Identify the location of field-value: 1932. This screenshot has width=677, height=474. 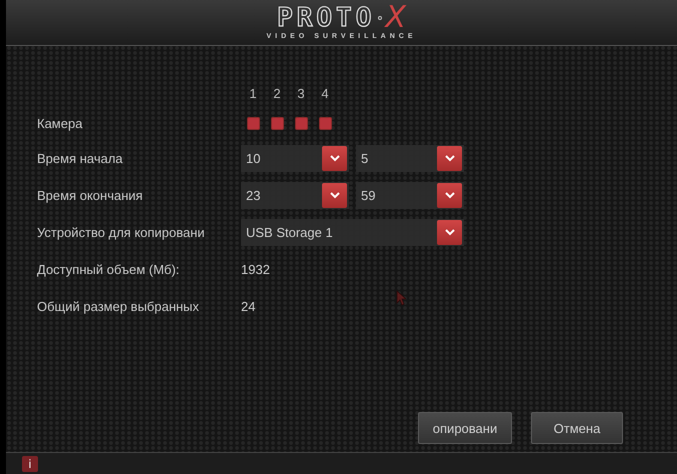
(255, 269).